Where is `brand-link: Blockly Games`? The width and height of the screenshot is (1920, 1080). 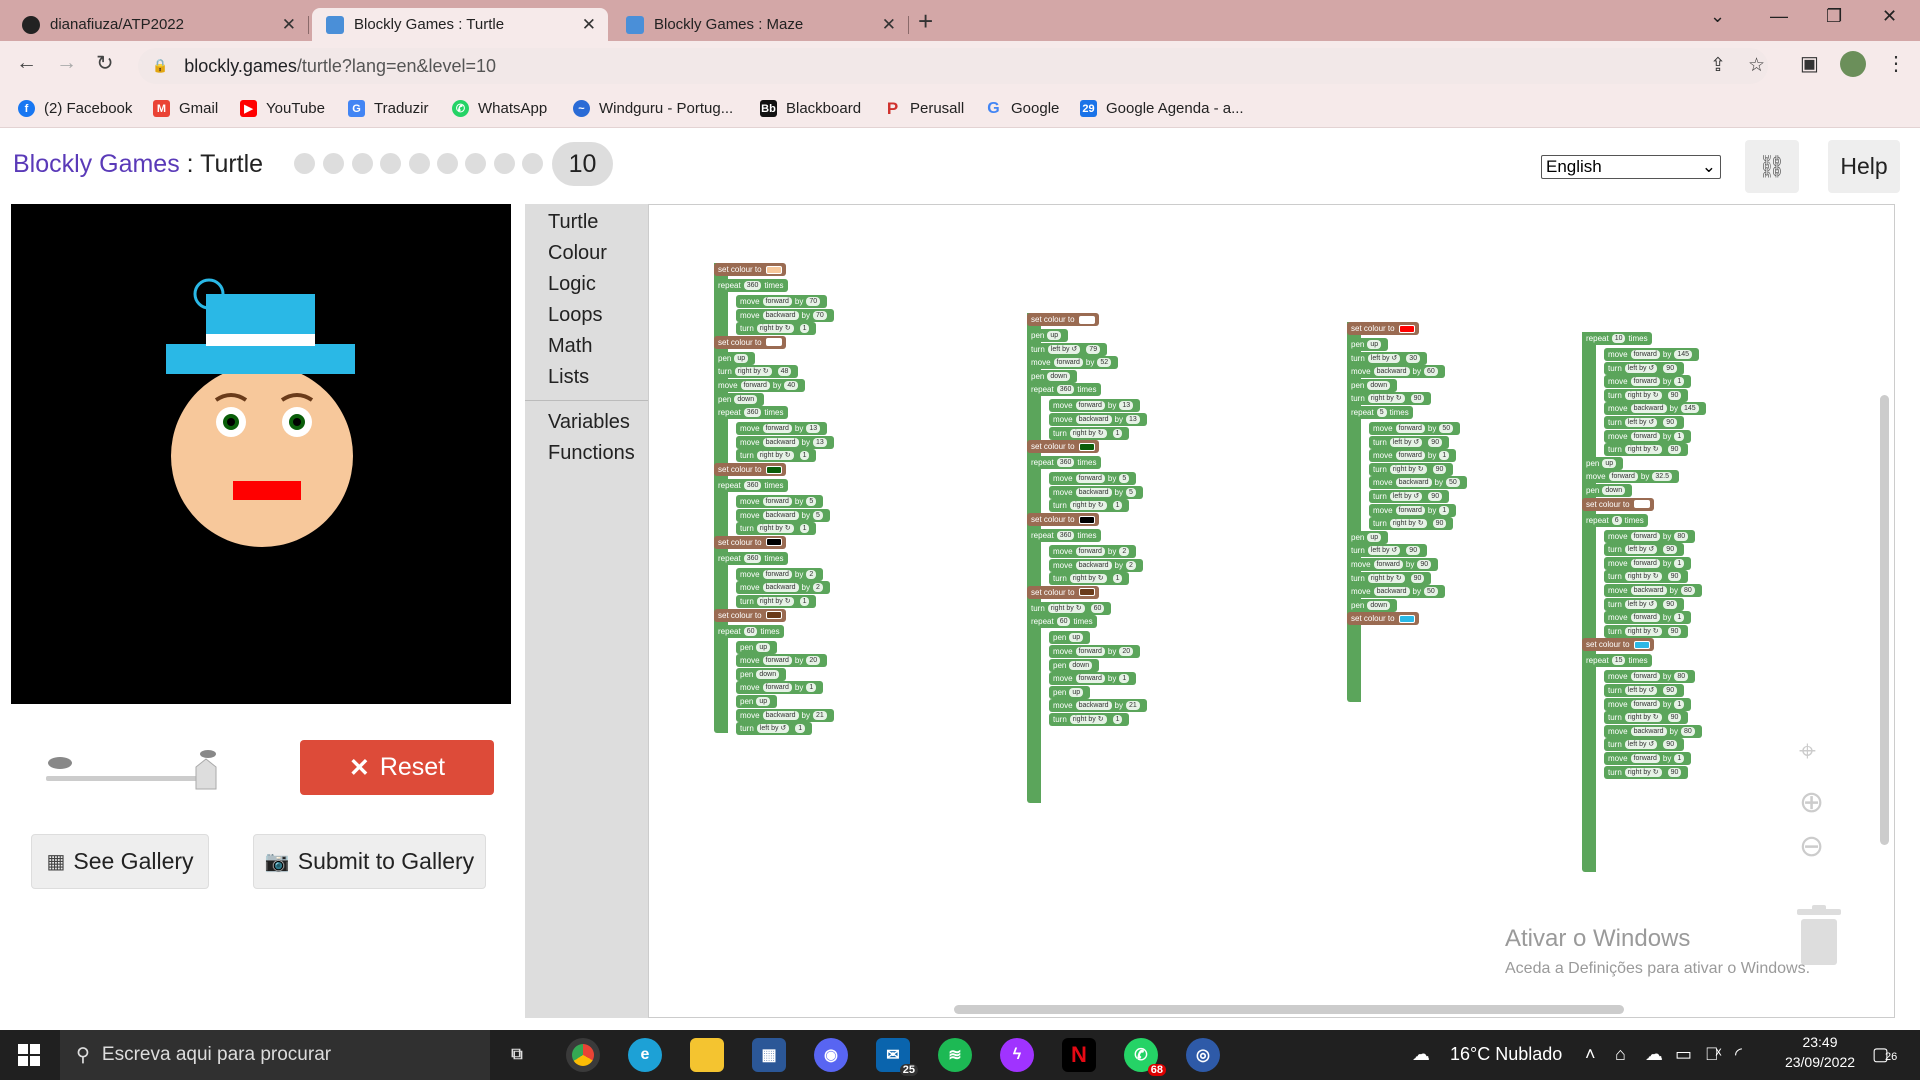
brand-link: Blockly Games is located at coordinates (96, 164).